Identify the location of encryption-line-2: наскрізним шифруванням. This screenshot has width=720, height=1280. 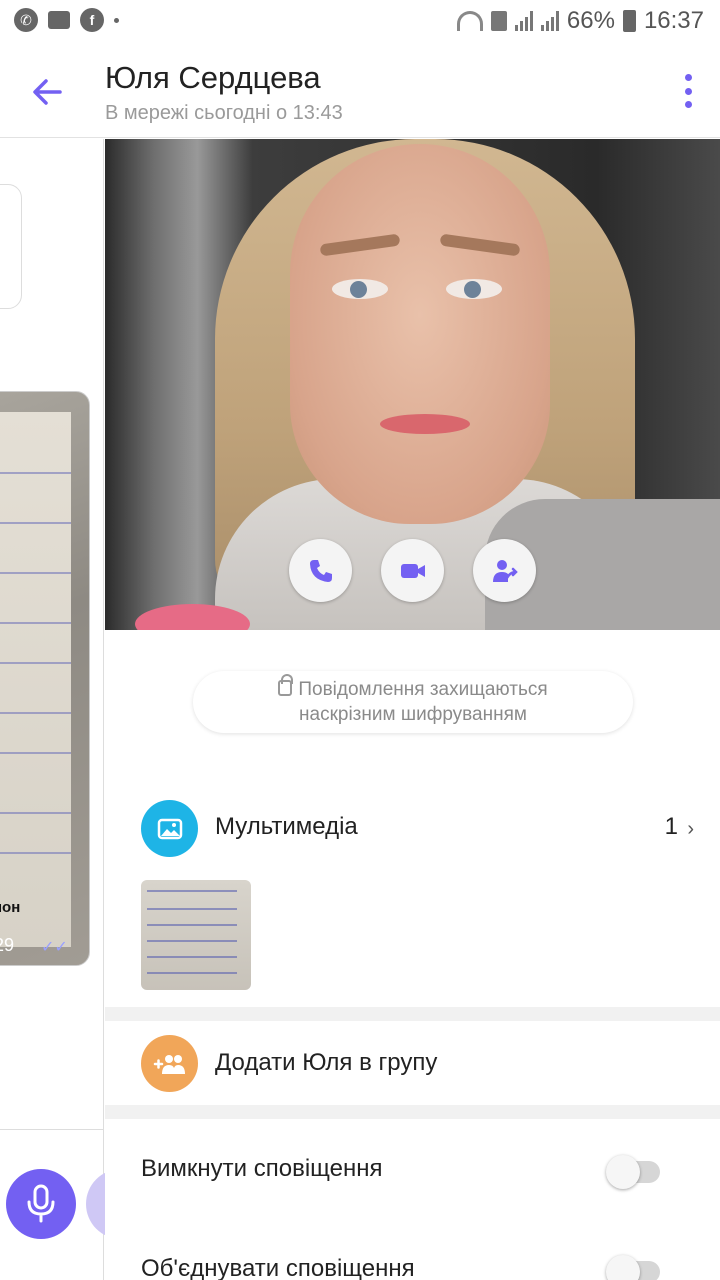
(413, 714).